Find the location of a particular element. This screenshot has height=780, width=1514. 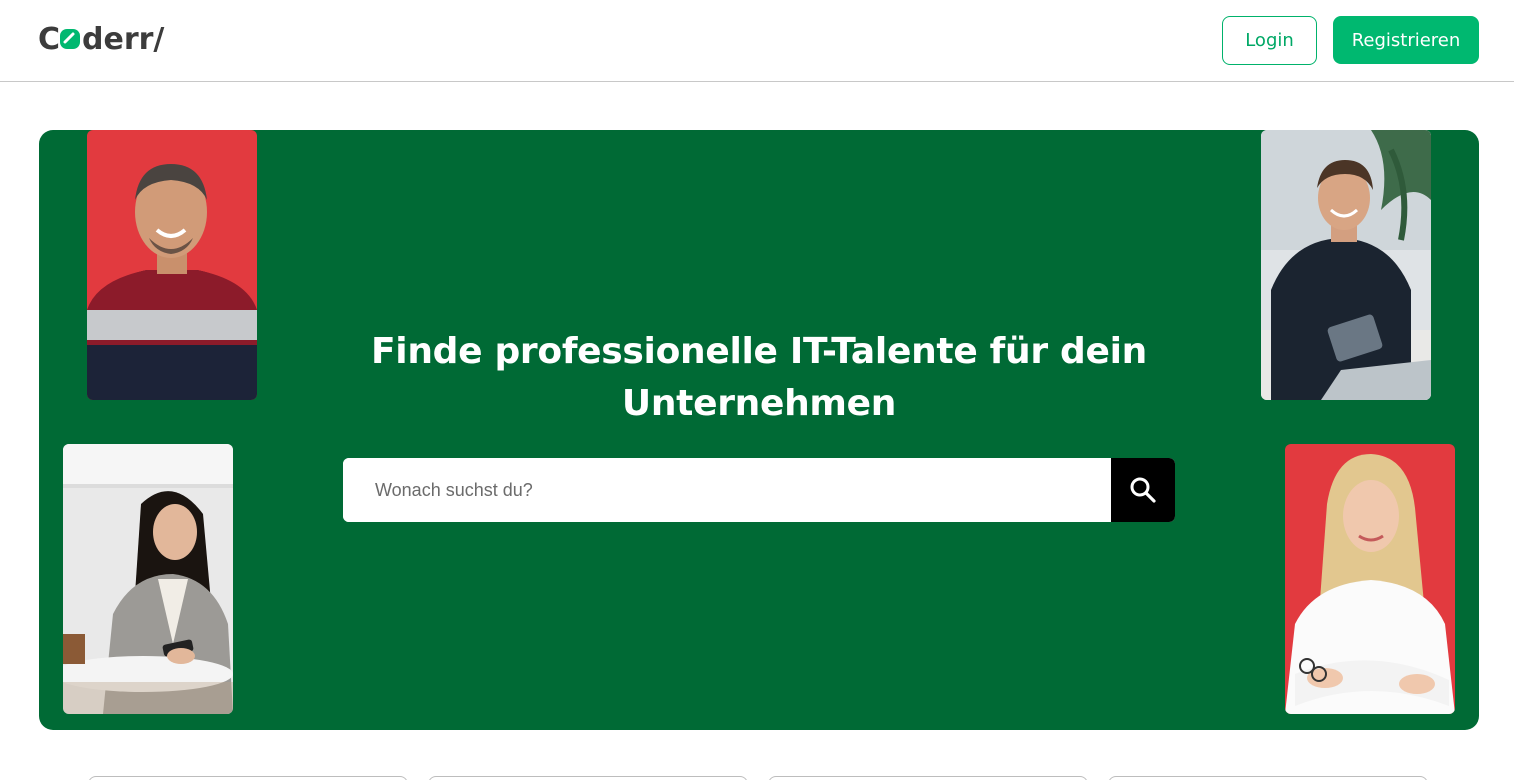

portrait-man-red-sweater is located at coordinates (172, 265).